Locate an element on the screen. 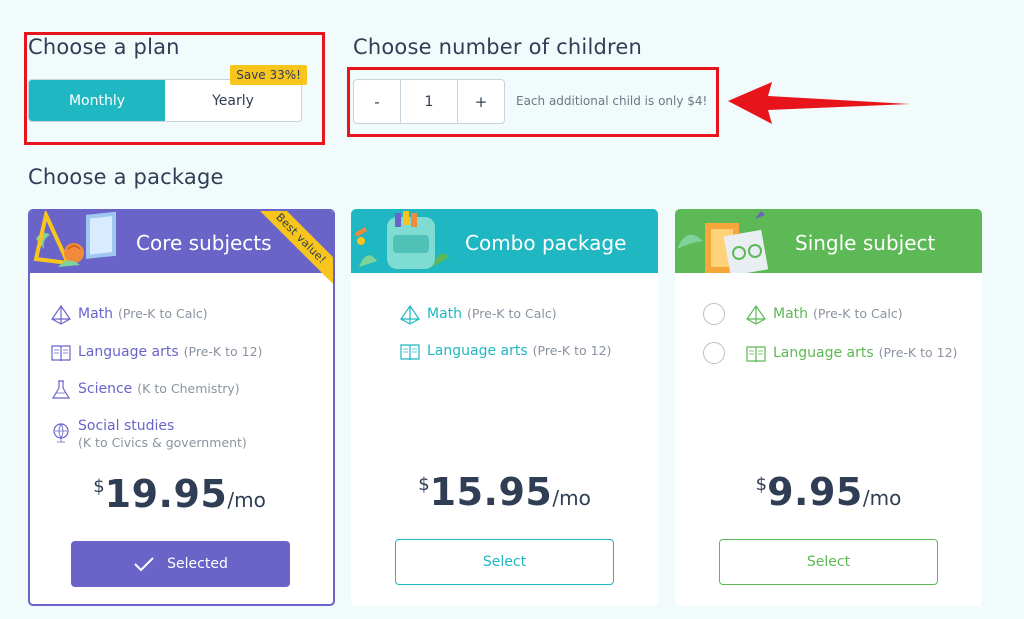  single-subject-math: Math (Pre-K to Calc) is located at coordinates (824, 315).